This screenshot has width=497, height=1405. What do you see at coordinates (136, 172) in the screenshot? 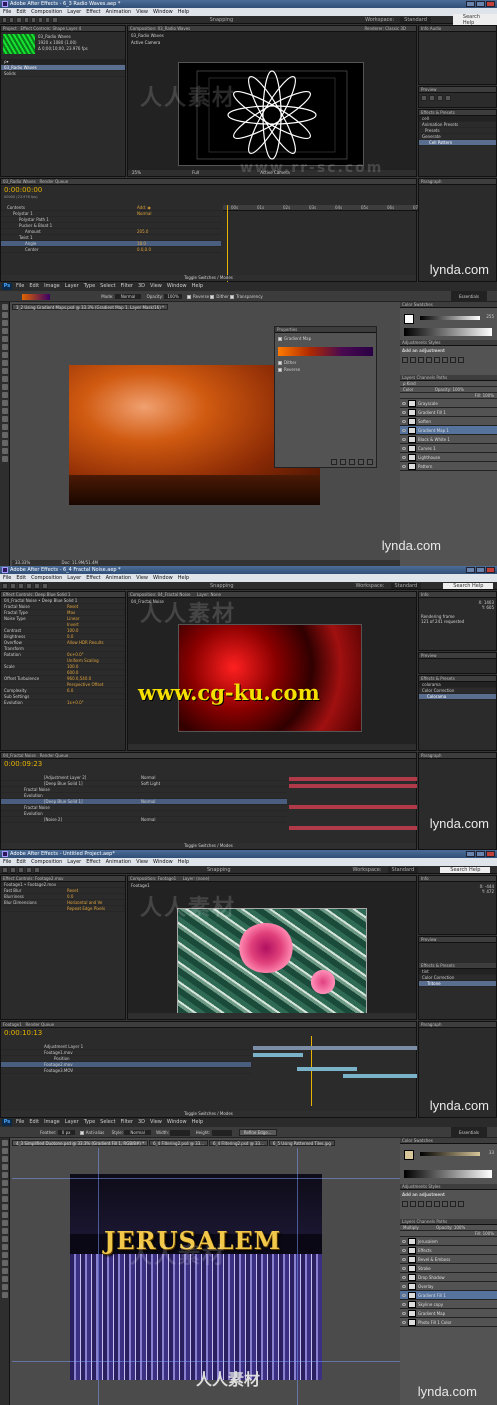
I see `zoom-select: 25%` at bounding box center [136, 172].